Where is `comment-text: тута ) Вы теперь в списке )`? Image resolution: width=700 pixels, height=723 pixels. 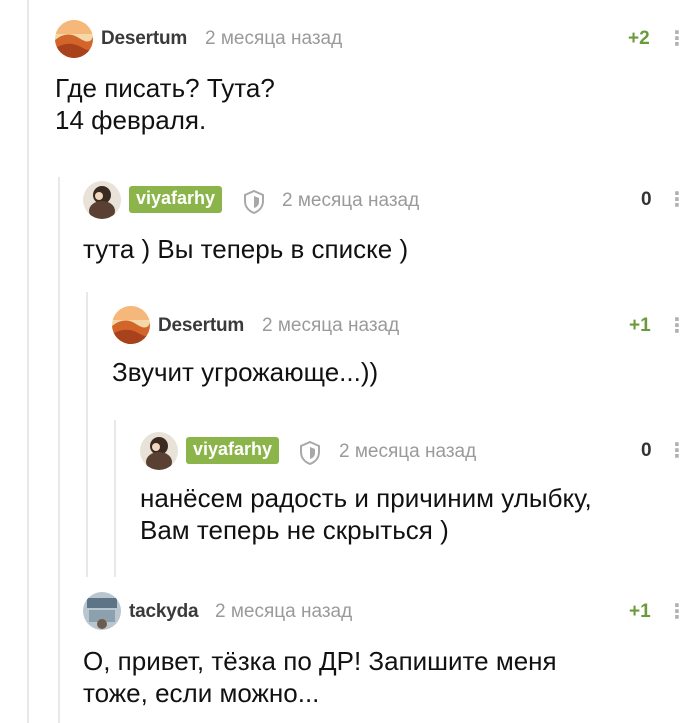
comment-text: тута ) Вы теперь в списке ) is located at coordinates (246, 249).